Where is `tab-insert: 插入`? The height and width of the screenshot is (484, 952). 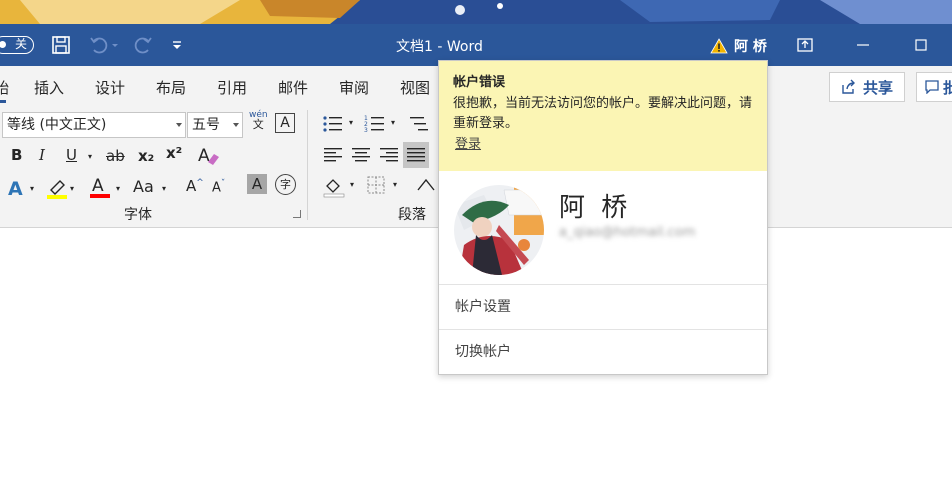
tab-insert: 插入 is located at coordinates (49, 87).